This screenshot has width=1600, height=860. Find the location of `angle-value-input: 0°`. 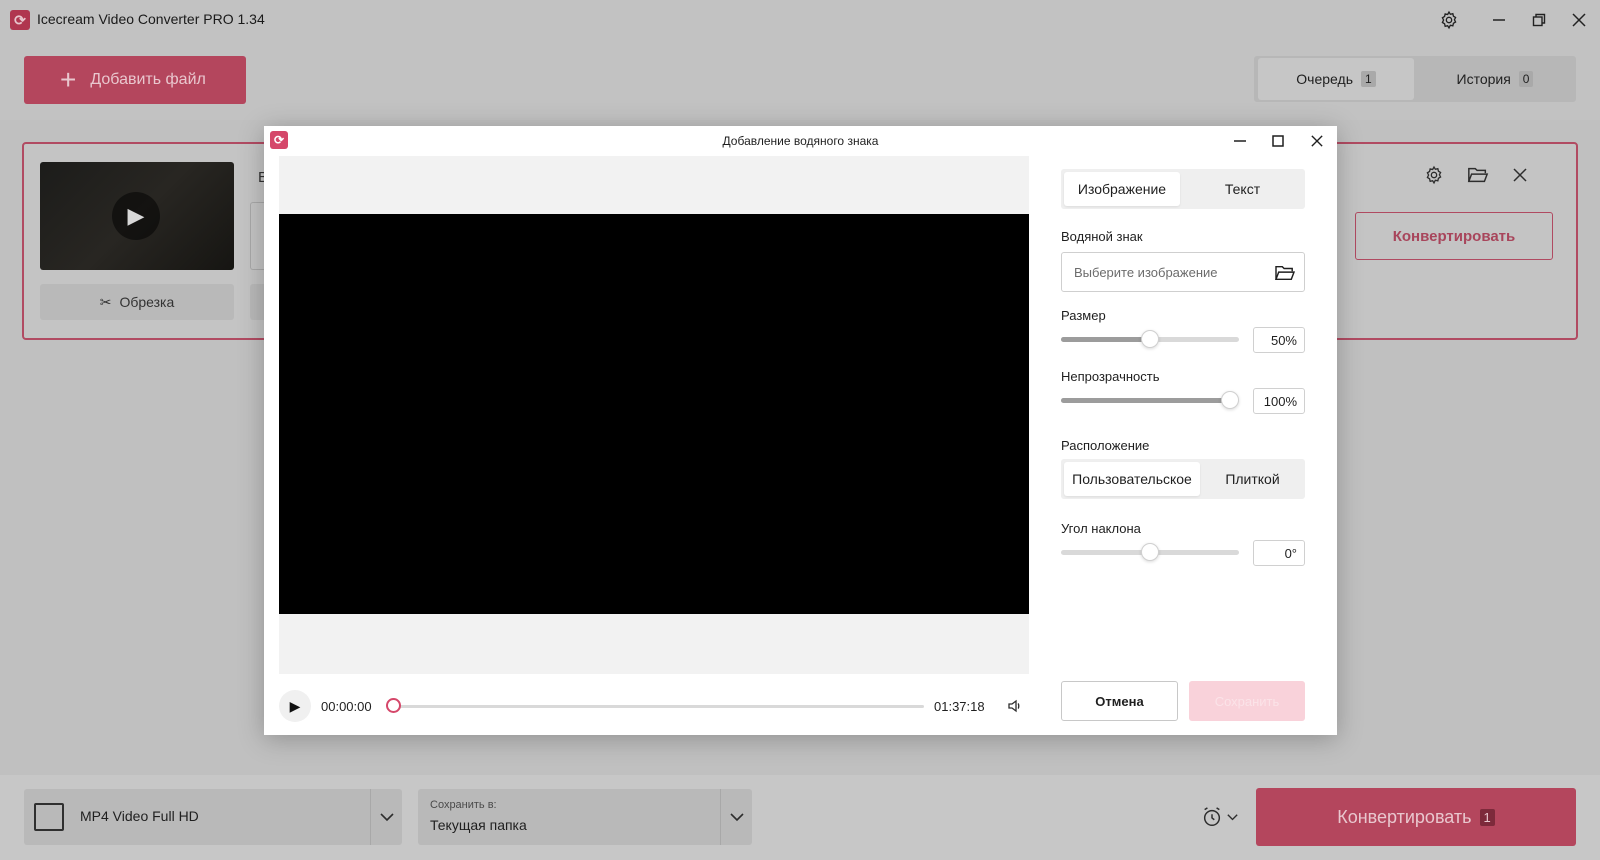

angle-value-input: 0° is located at coordinates (1279, 553).